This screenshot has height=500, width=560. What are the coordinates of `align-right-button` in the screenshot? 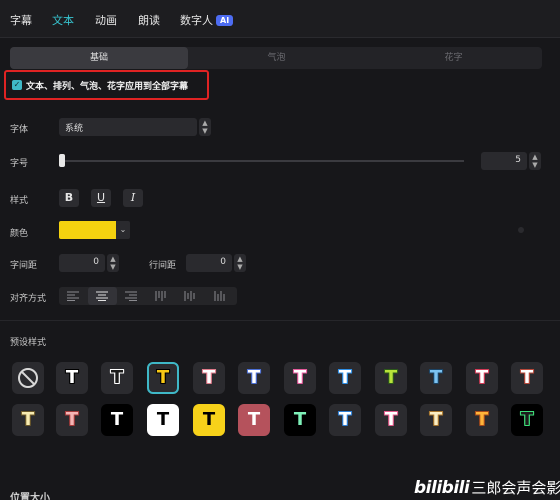 It's located at (131, 296).